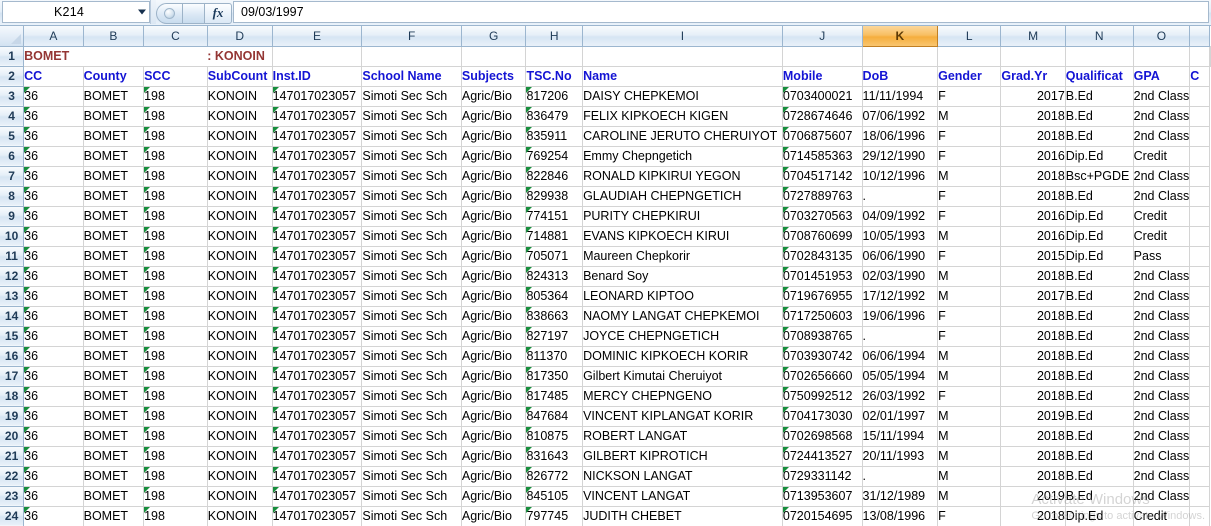 The image size is (1211, 526). I want to click on enter-icon, so click(193, 13).